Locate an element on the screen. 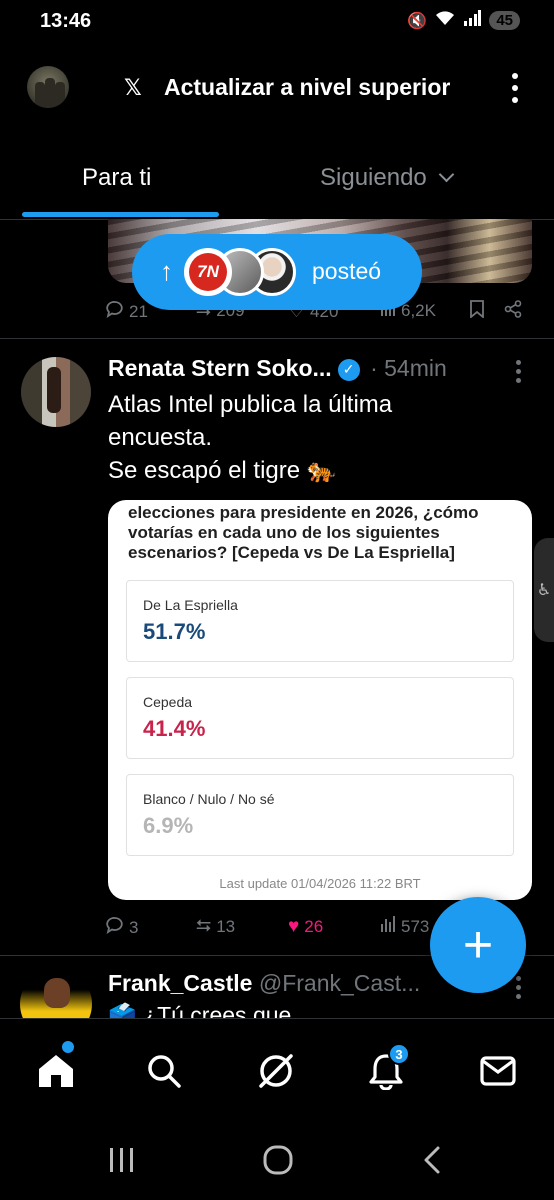 The width and height of the screenshot is (554, 1200). recent-apps-button is located at coordinates (122, 1160).